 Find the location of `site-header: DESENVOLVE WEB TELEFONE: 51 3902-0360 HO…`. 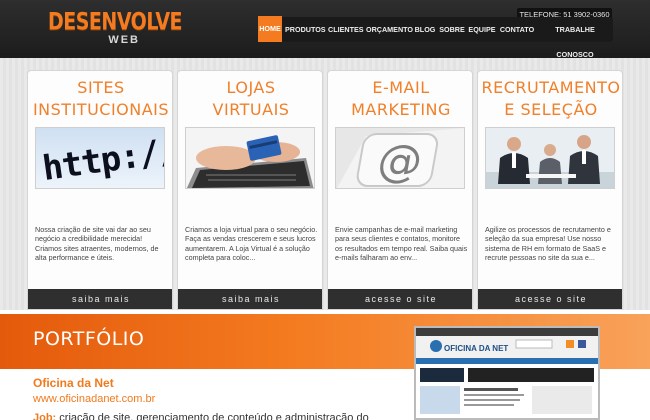

site-header: DESENVOLVE WEB TELEFONE: 51 3902-0360 HO… is located at coordinates (325, 29).